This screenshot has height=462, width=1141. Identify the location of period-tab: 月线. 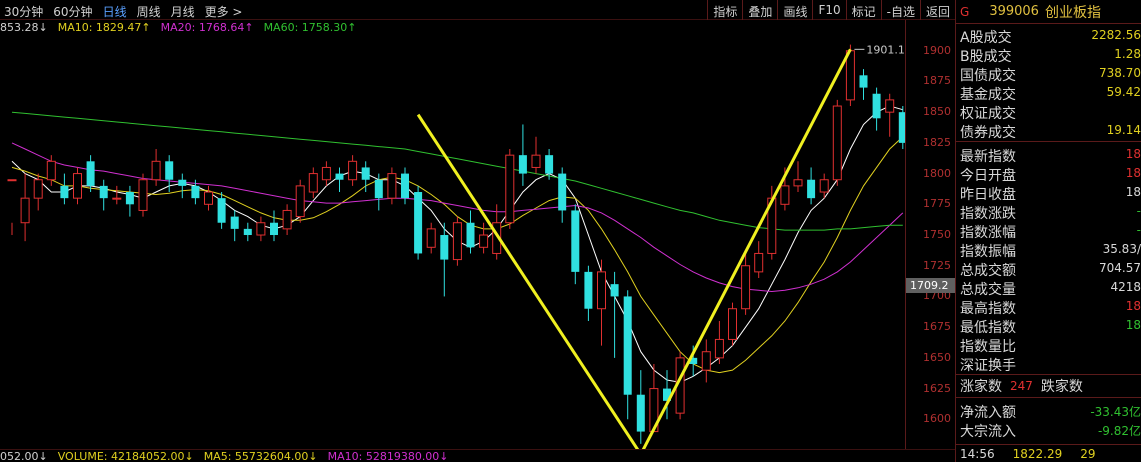
(183, 11).